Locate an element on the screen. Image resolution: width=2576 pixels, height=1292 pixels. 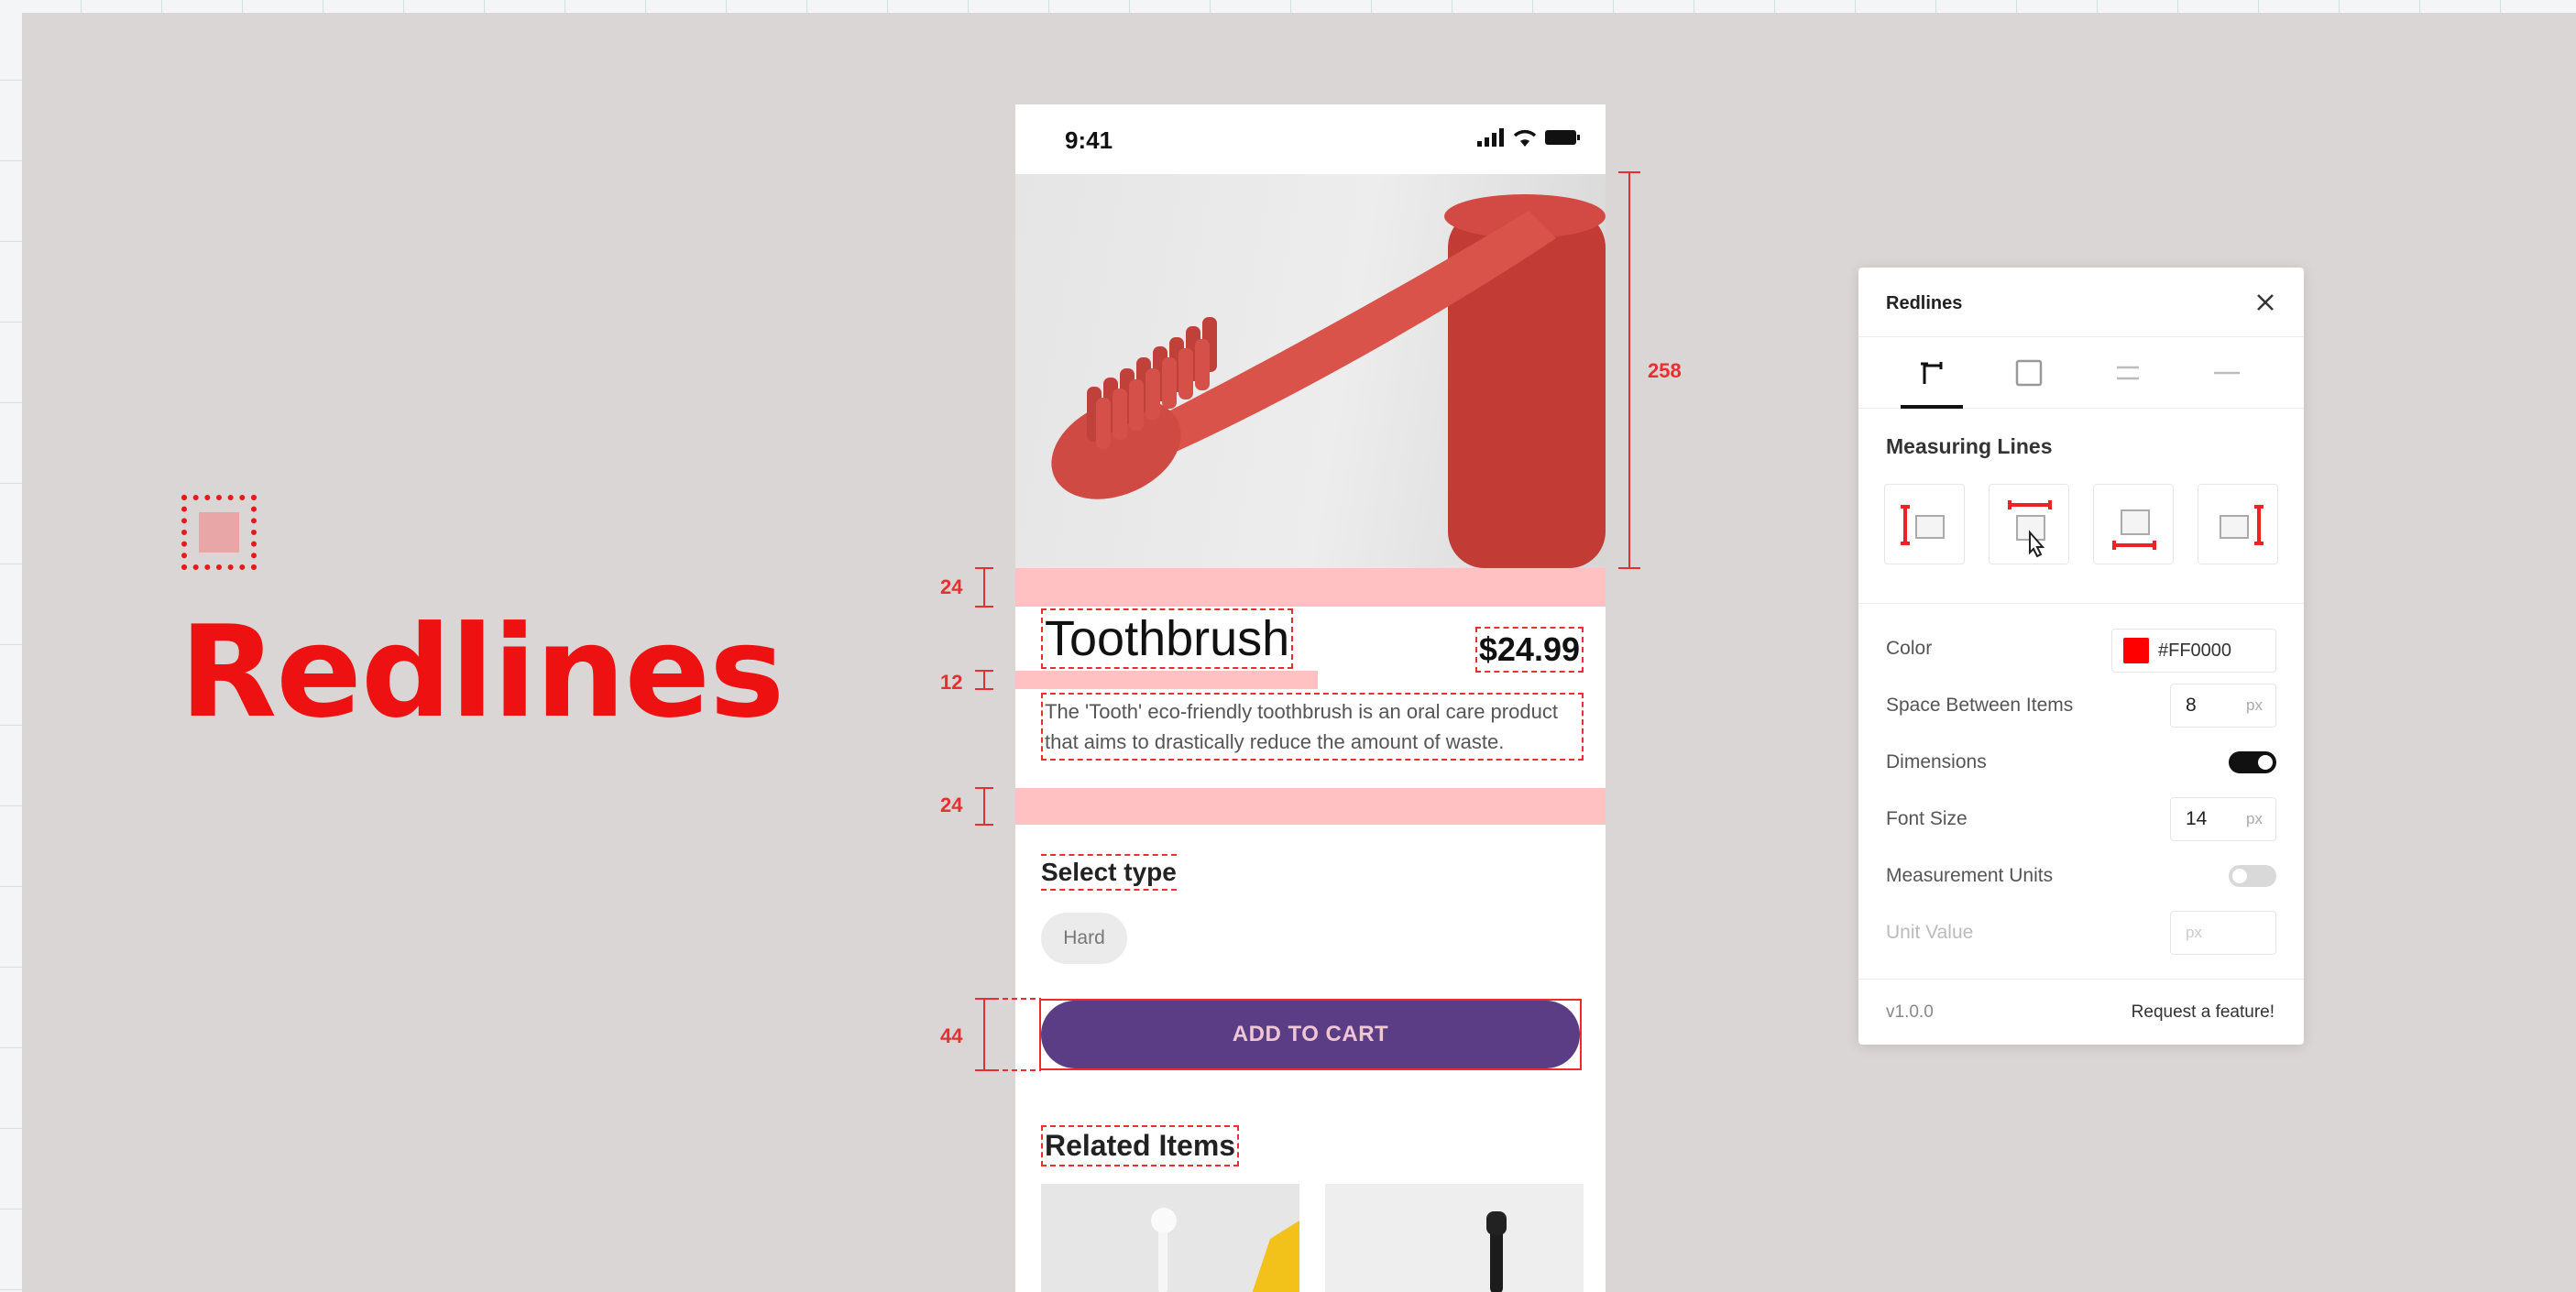
font-size-value: 14 is located at coordinates (2197, 818).